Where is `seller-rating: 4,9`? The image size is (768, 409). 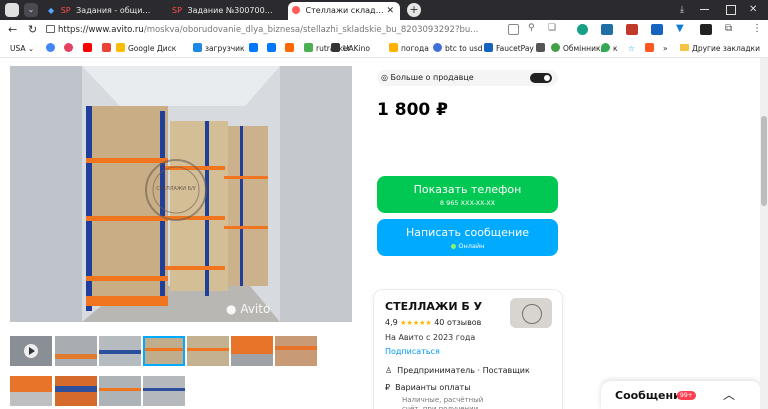
seller-rating: 4,9 is located at coordinates (391, 322).